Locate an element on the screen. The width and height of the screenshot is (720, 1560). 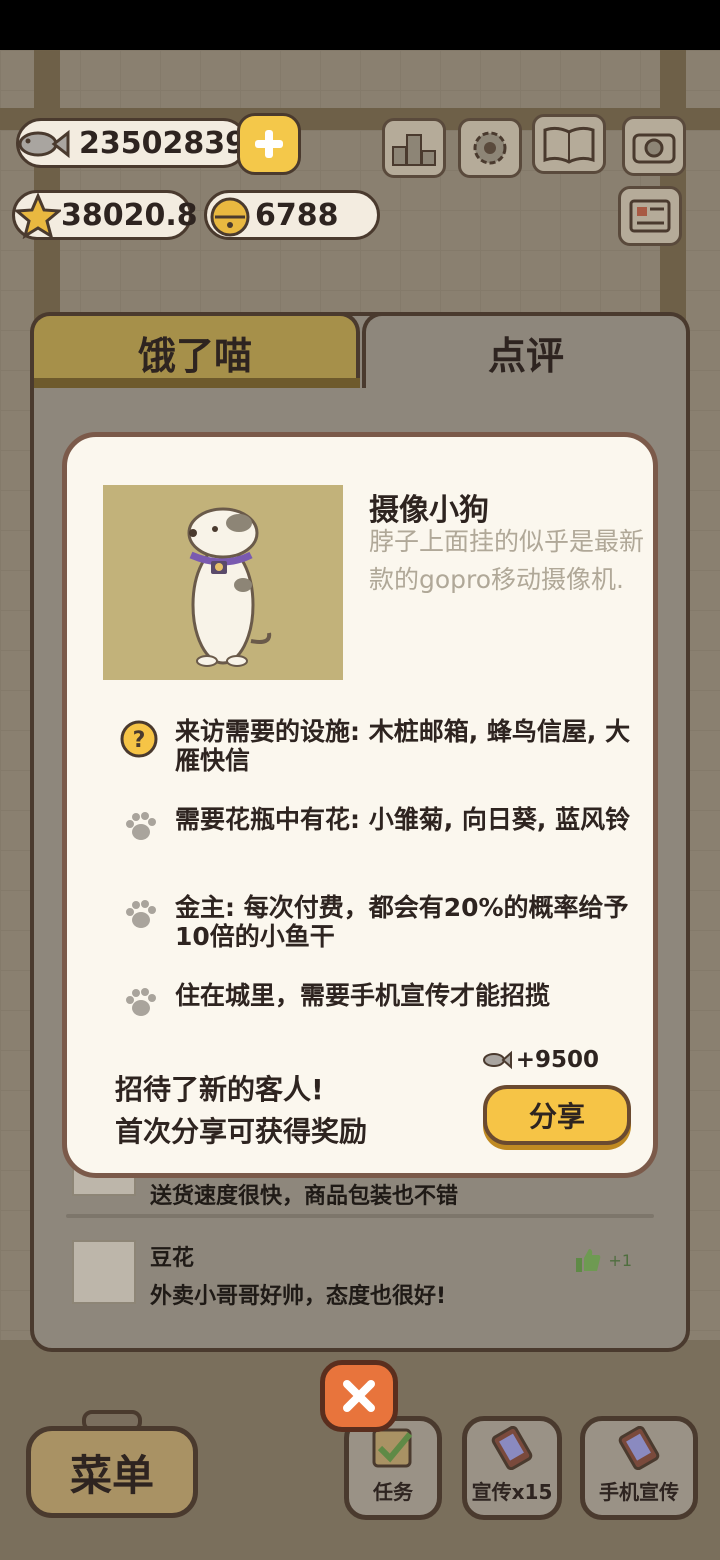
book-icon is located at coordinates (569, 145).